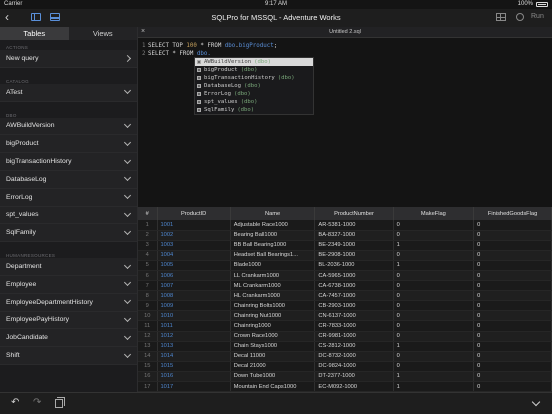  I want to click on table-row: 1 1001 Adjustable Race1000 AR-5381-1000 0 0, so click(345, 225).